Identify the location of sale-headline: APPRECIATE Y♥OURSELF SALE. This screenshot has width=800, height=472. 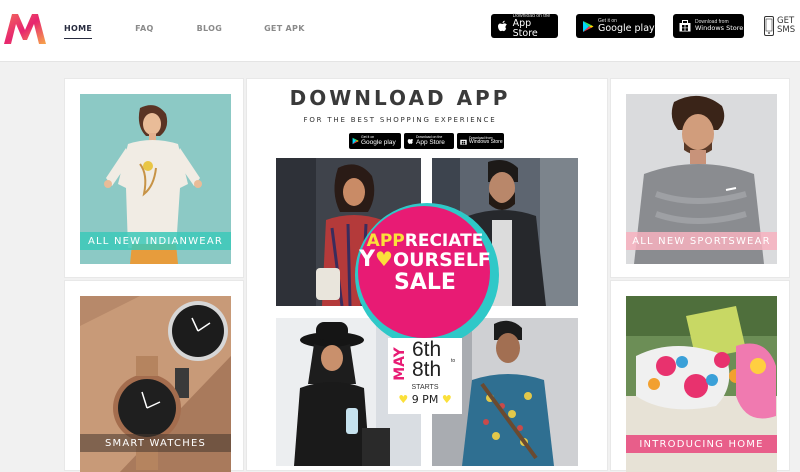
(425, 263).